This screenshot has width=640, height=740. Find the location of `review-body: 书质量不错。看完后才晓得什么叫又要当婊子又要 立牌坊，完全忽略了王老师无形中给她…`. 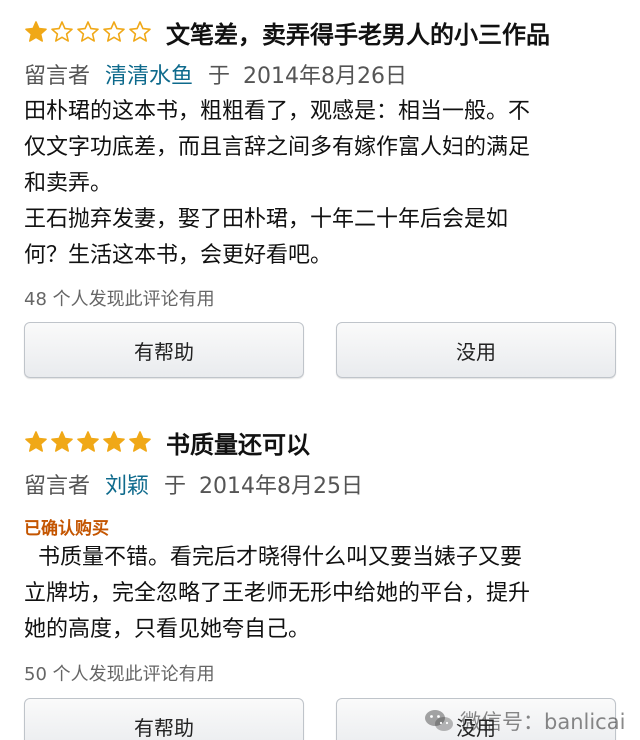

review-body: 书质量不错。看完后才晓得什么叫又要当婊子又要 立牌坊，完全忽略了王老师无形中给她… is located at coordinates (324, 594).